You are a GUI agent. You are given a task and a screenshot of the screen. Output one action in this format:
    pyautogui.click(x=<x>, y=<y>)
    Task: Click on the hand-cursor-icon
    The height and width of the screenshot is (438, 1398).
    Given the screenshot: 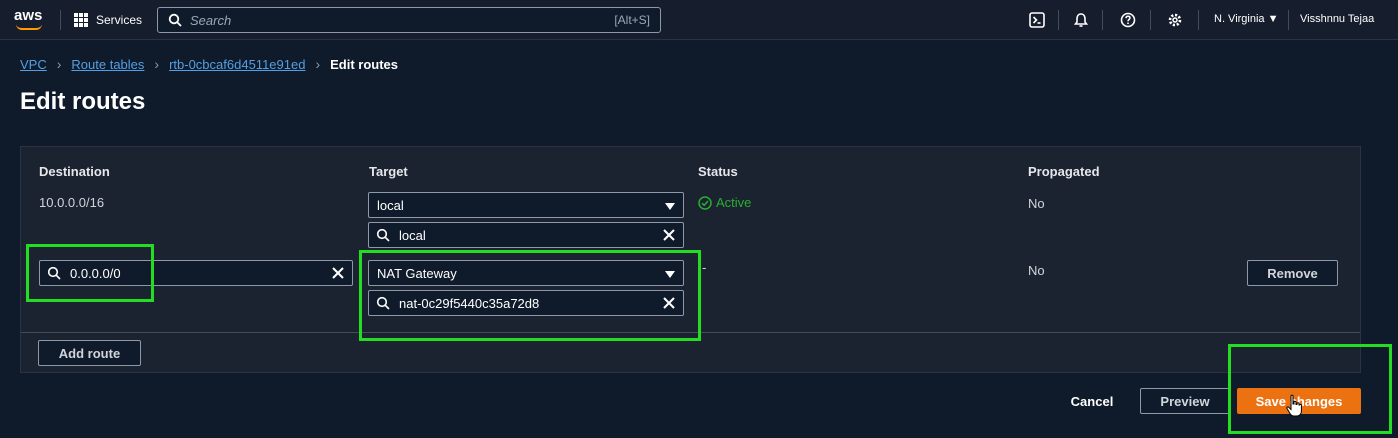 What is the action you would take?
    pyautogui.click(x=1294, y=405)
    